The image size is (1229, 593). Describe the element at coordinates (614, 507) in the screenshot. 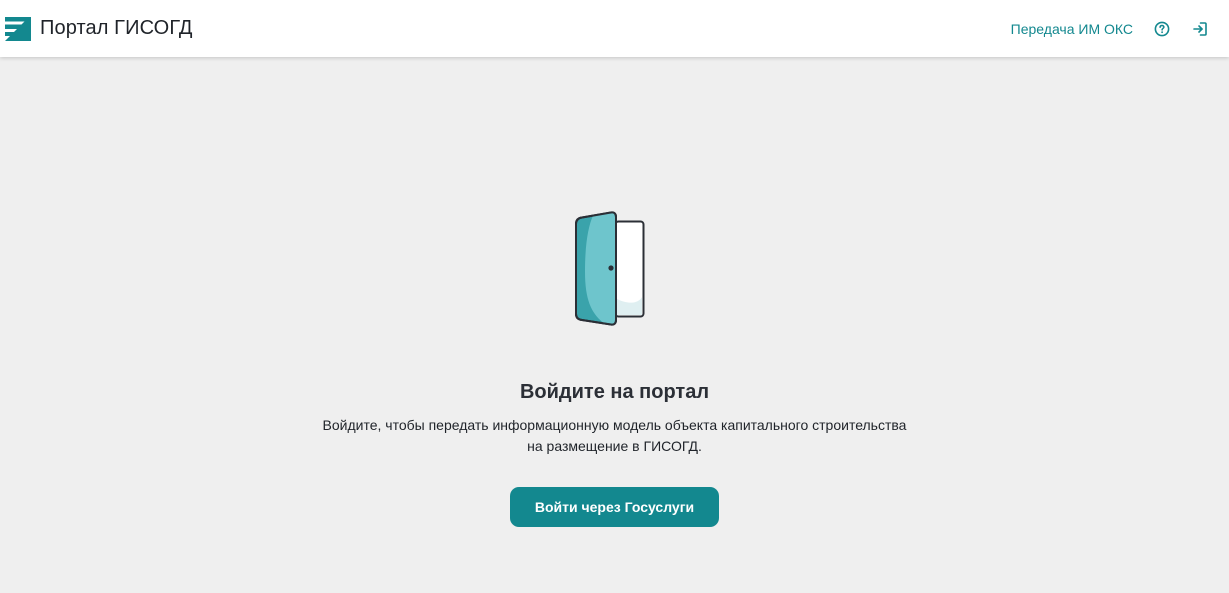

I see `gosuslugi-login-button: Войти через Госуслуги` at that location.